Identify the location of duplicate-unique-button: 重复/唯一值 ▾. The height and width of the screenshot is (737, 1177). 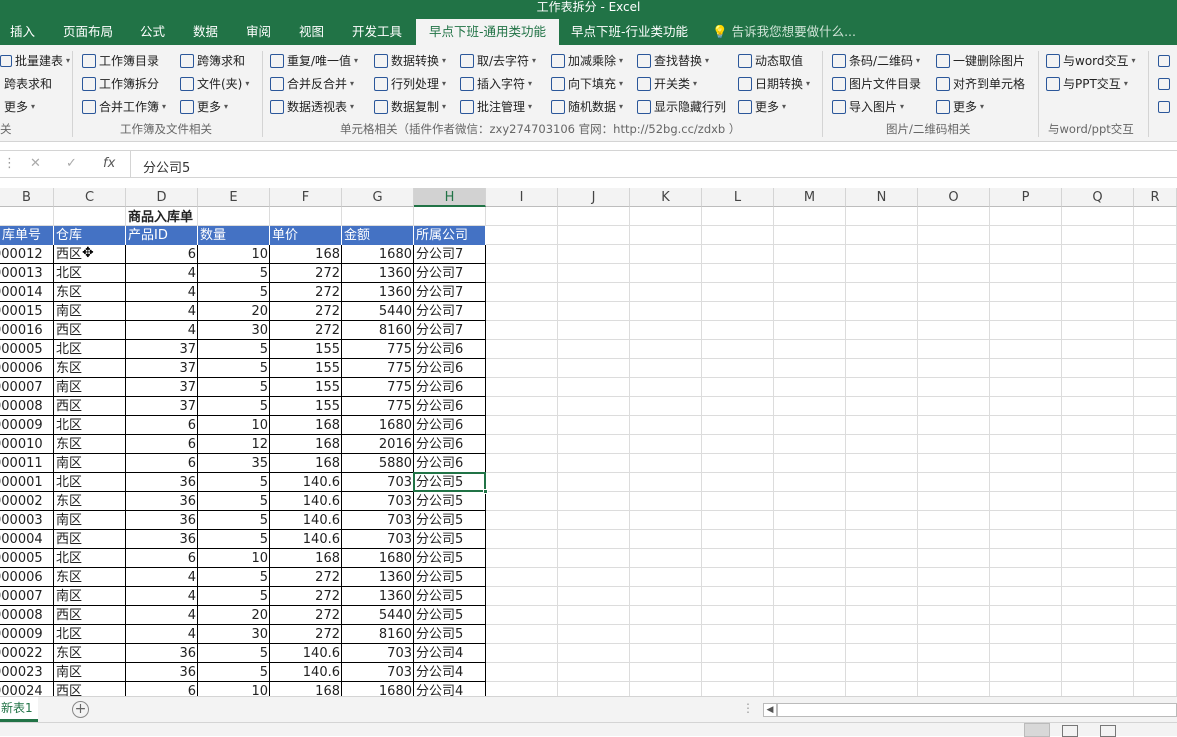
(314, 61).